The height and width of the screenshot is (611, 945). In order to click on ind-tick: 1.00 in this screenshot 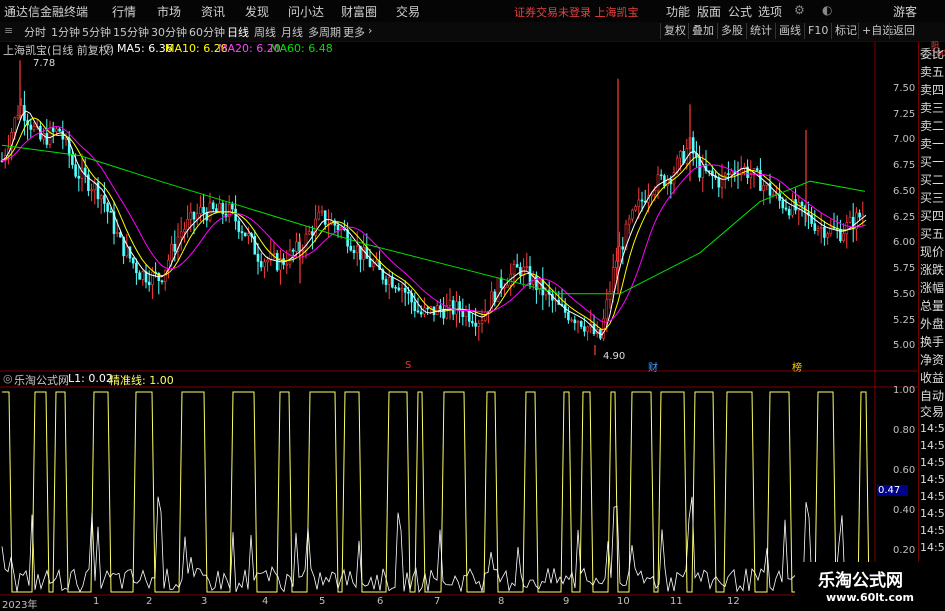, I will do `click(904, 390)`.